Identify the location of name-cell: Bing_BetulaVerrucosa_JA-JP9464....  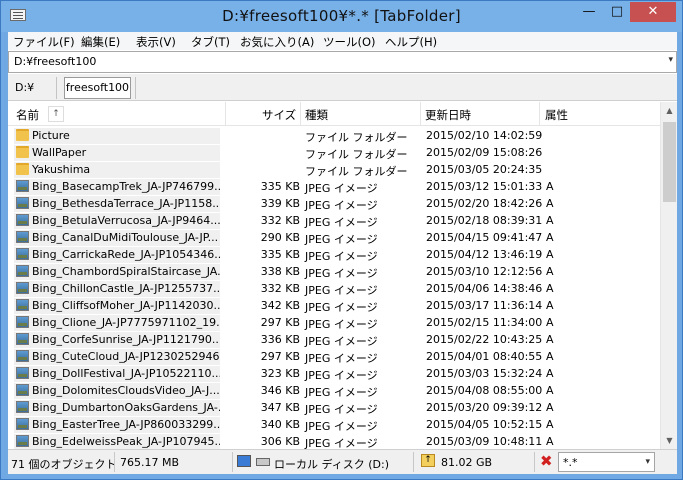
(117, 221).